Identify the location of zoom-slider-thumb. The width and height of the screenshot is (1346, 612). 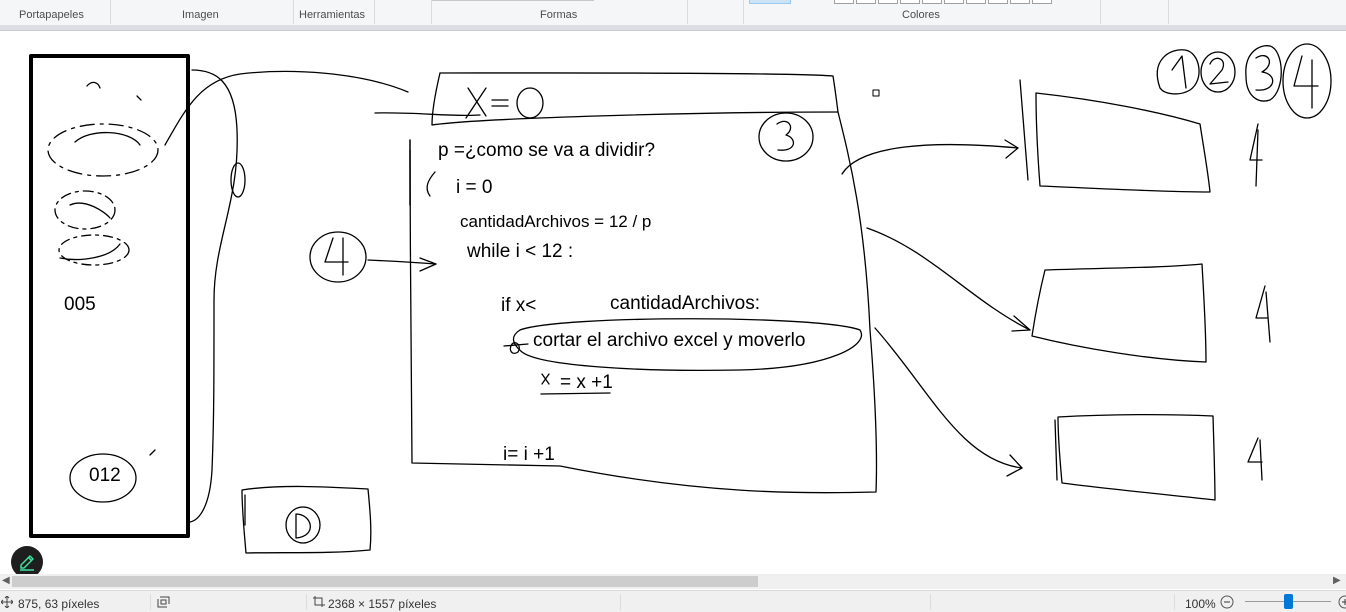
(1288, 601).